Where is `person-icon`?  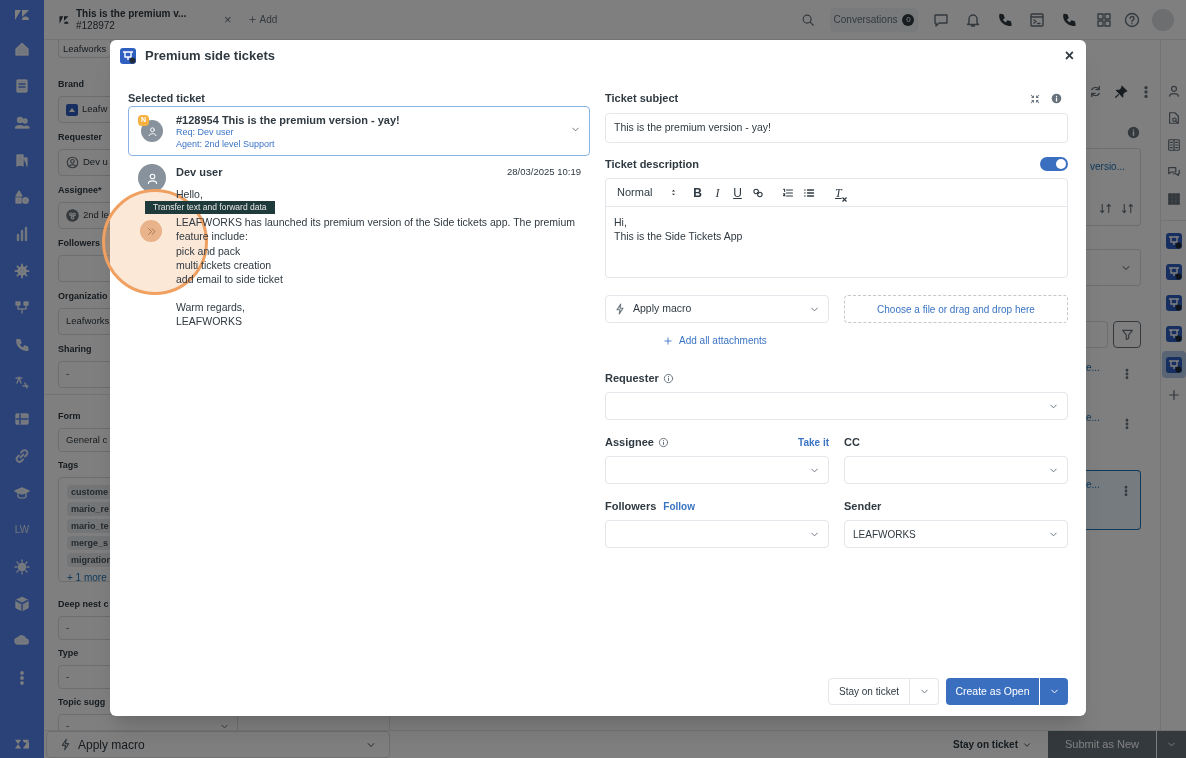
person-icon is located at coordinates (1173, 91).